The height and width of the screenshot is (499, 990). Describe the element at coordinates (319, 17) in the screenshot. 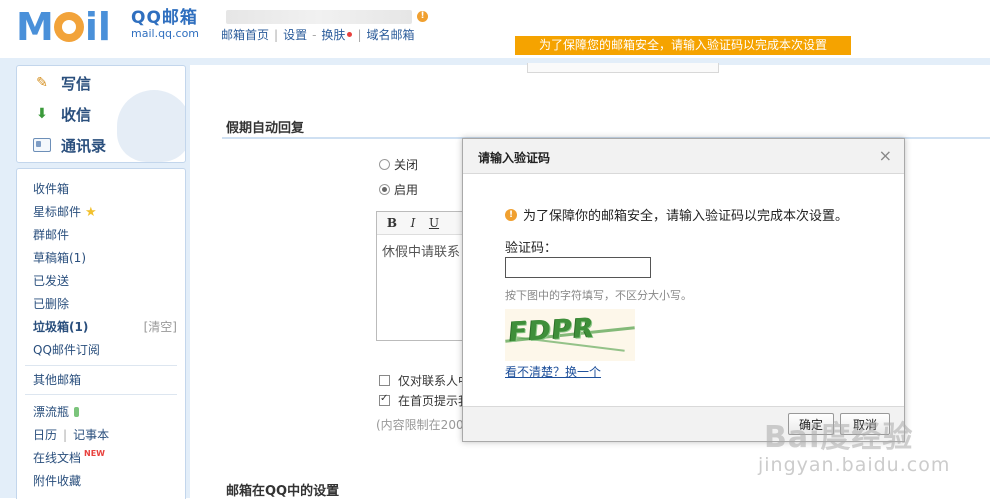

I see `username-blurred` at that location.